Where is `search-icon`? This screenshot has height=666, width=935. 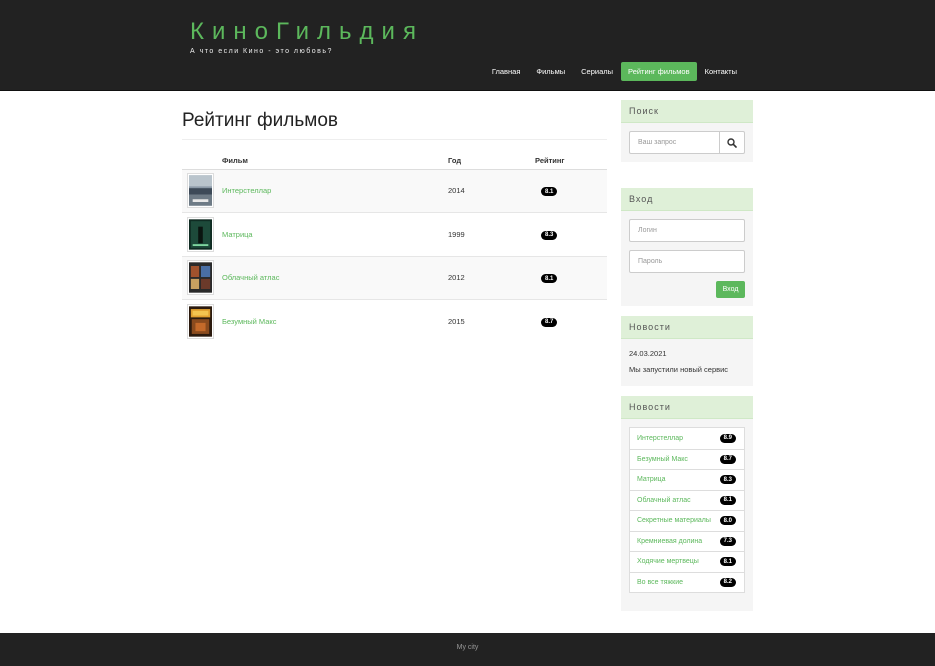 search-icon is located at coordinates (732, 142).